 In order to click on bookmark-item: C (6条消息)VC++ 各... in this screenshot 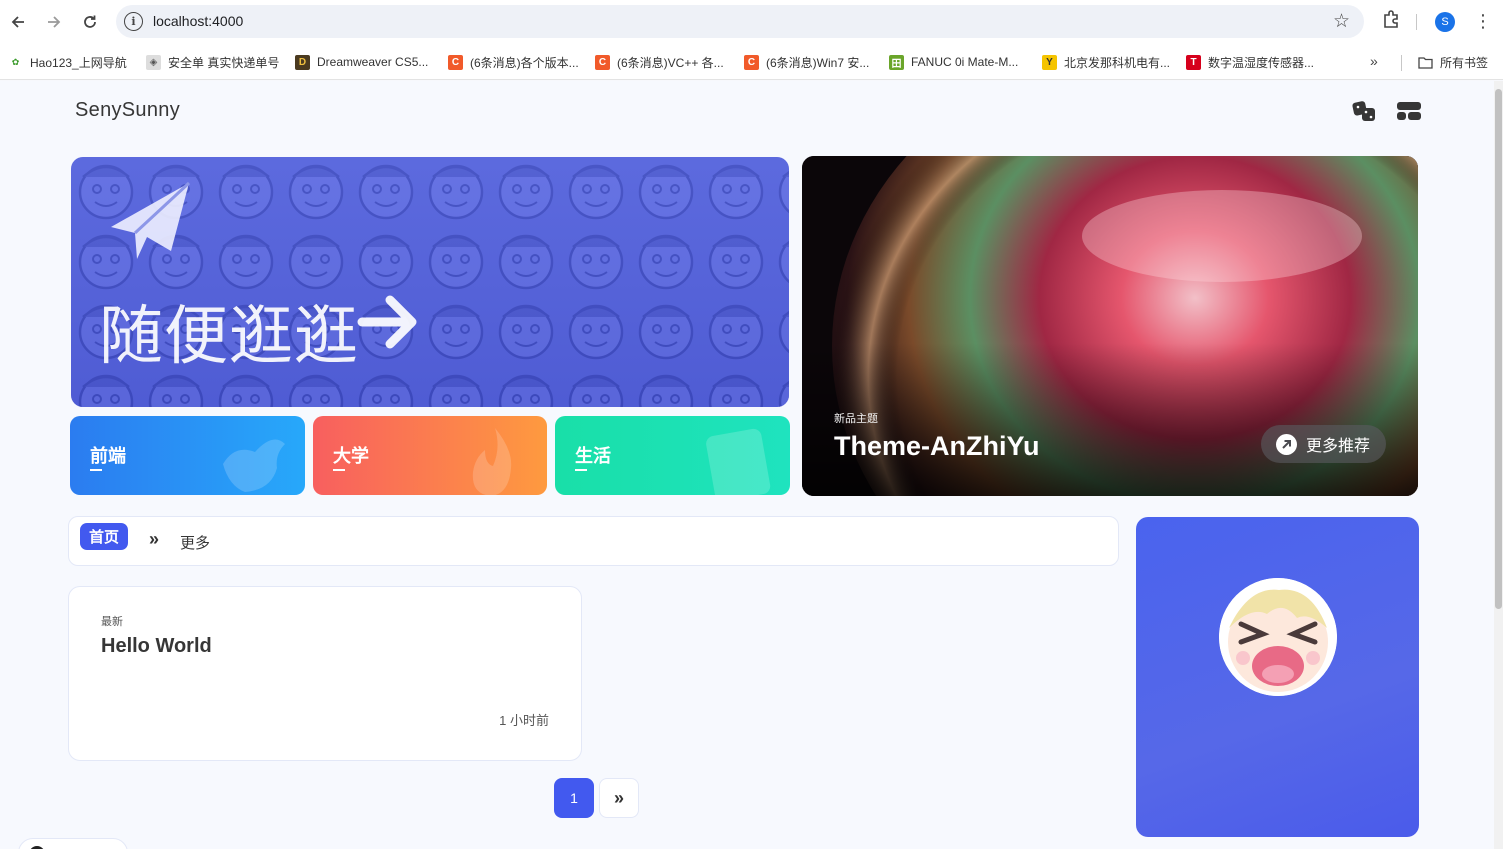, I will do `click(659, 62)`.